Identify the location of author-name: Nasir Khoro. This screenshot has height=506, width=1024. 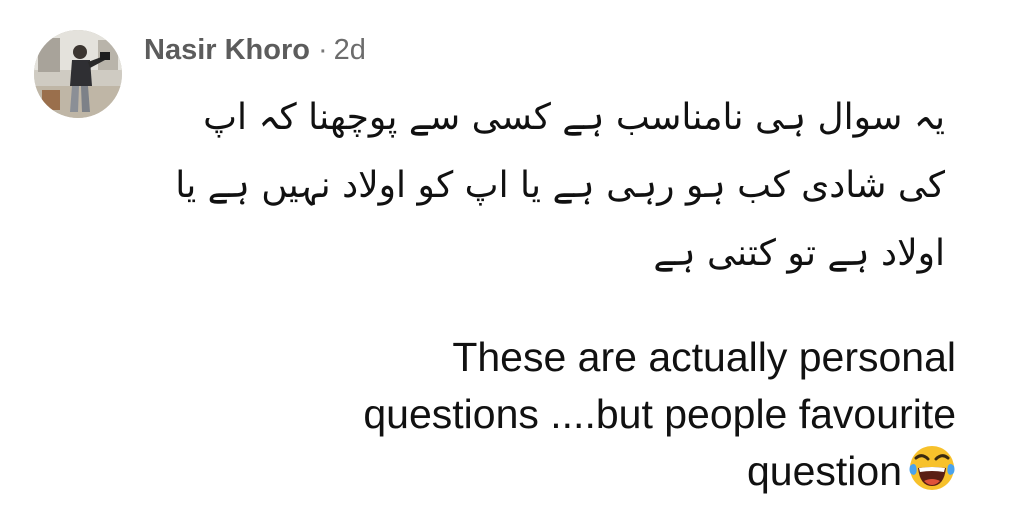
(227, 50).